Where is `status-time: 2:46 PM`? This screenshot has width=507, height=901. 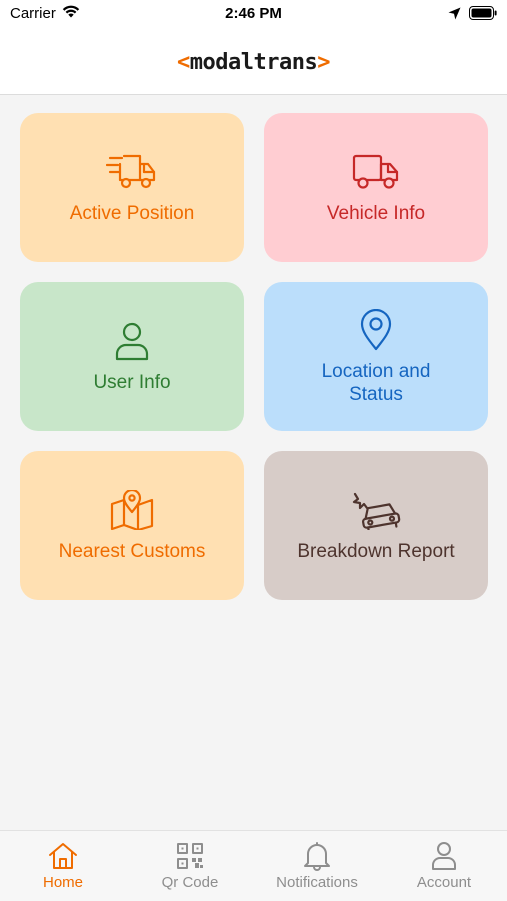
status-time: 2:46 PM is located at coordinates (253, 13).